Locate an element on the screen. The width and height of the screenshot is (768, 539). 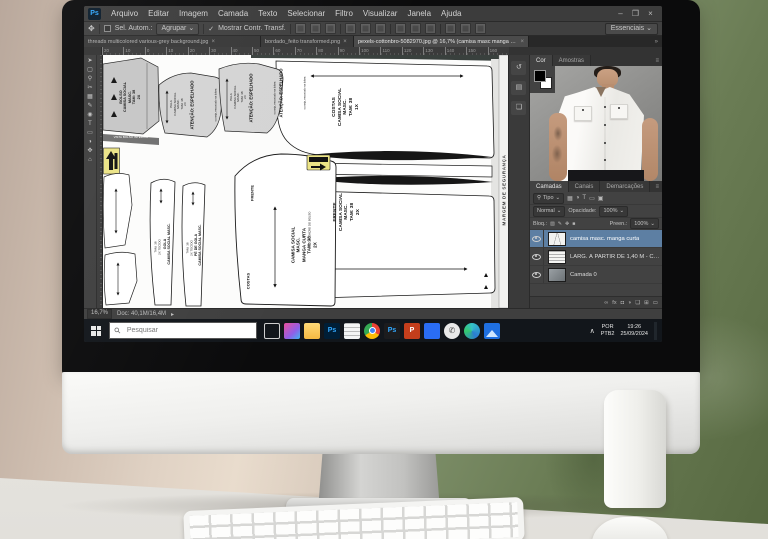
whatsapp-icon: ✆ is located at coordinates (452, 330).